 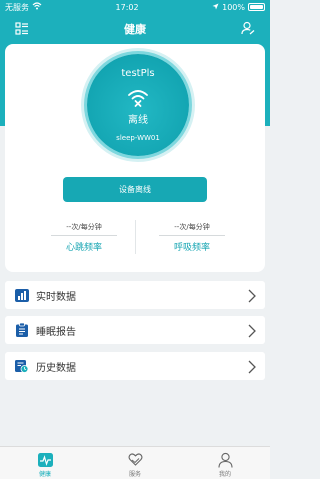 I want to click on clock: 17:02, so click(x=127, y=7).